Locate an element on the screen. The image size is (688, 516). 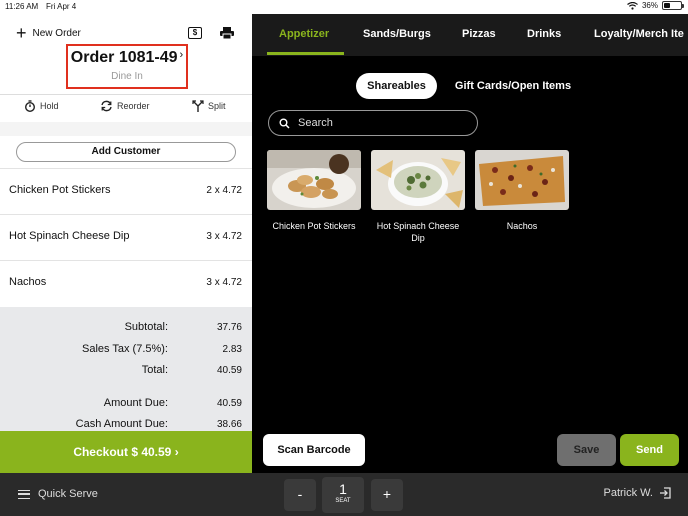
bottom-bar: Quick Serve - 1 SEAT + Patrick W. is located at coordinates (344, 494).